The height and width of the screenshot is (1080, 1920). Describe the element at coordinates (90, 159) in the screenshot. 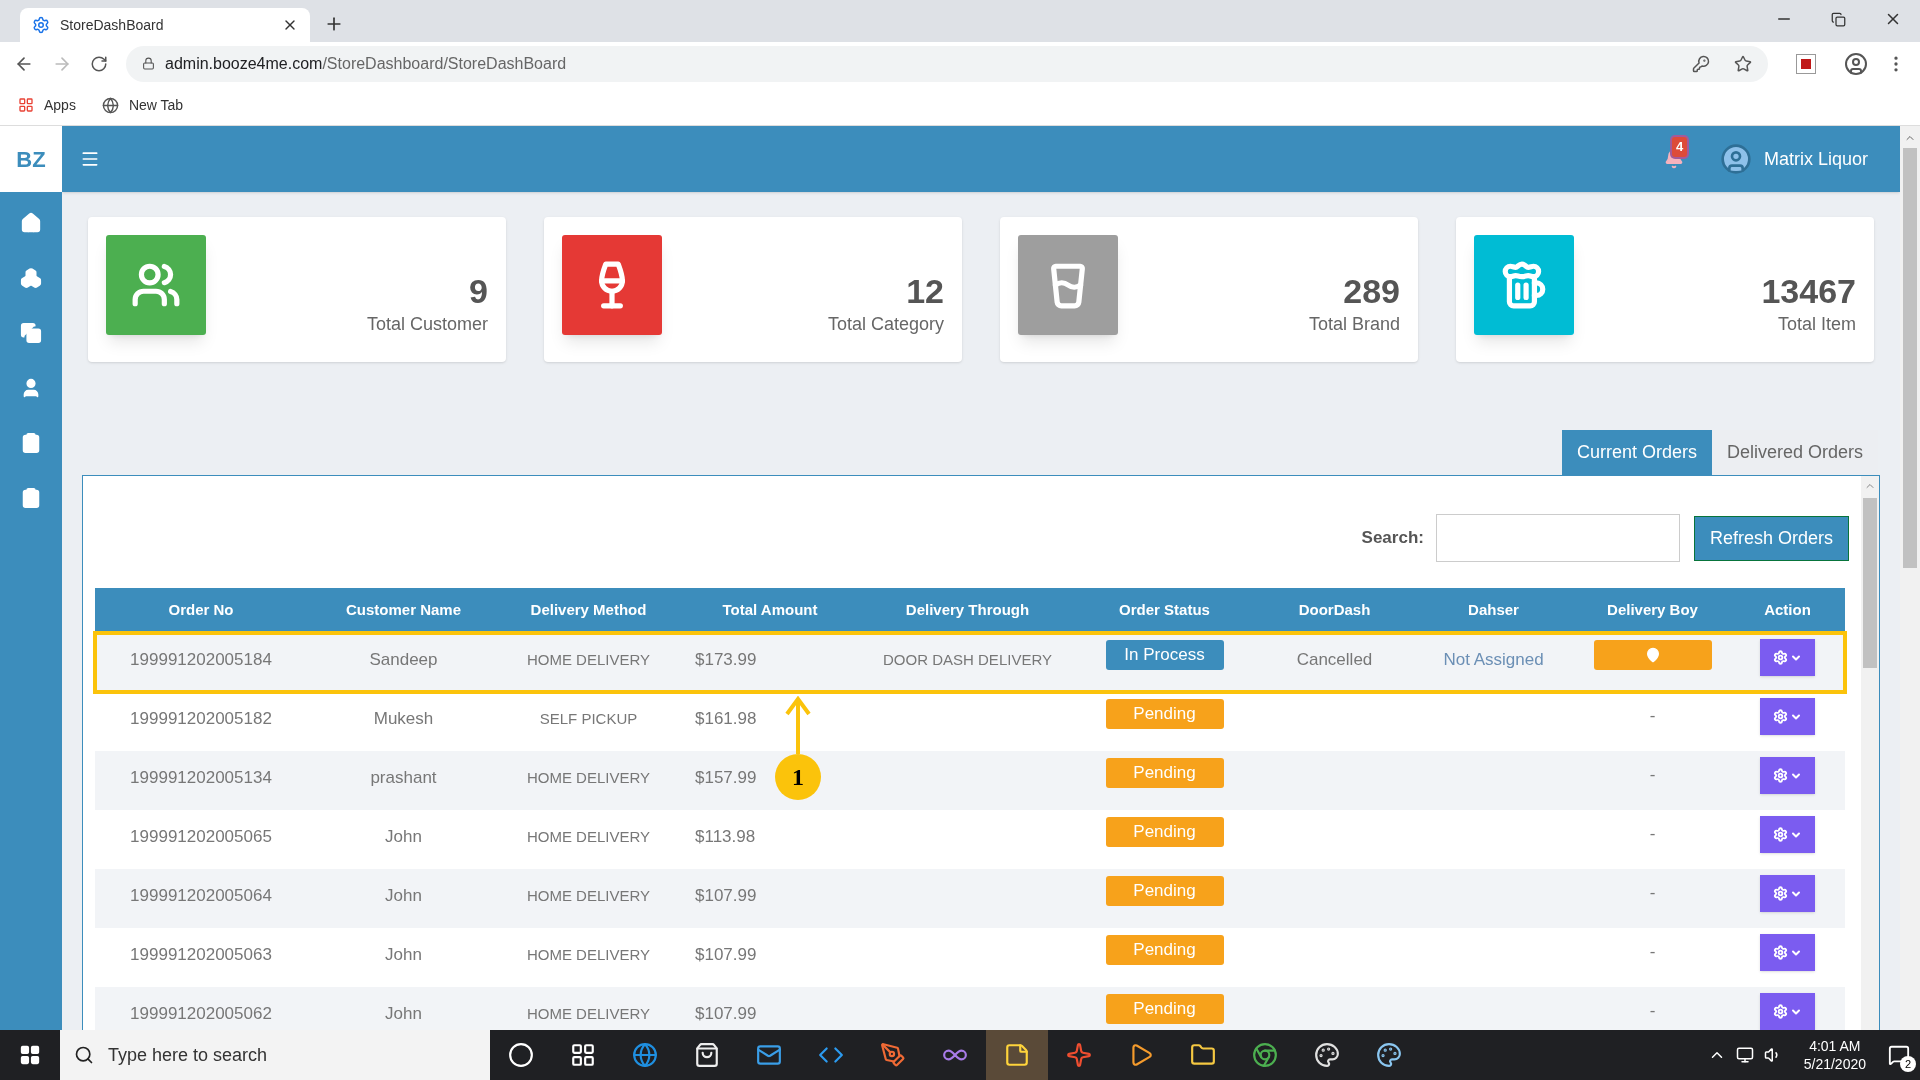

I see `menu-icon` at that location.